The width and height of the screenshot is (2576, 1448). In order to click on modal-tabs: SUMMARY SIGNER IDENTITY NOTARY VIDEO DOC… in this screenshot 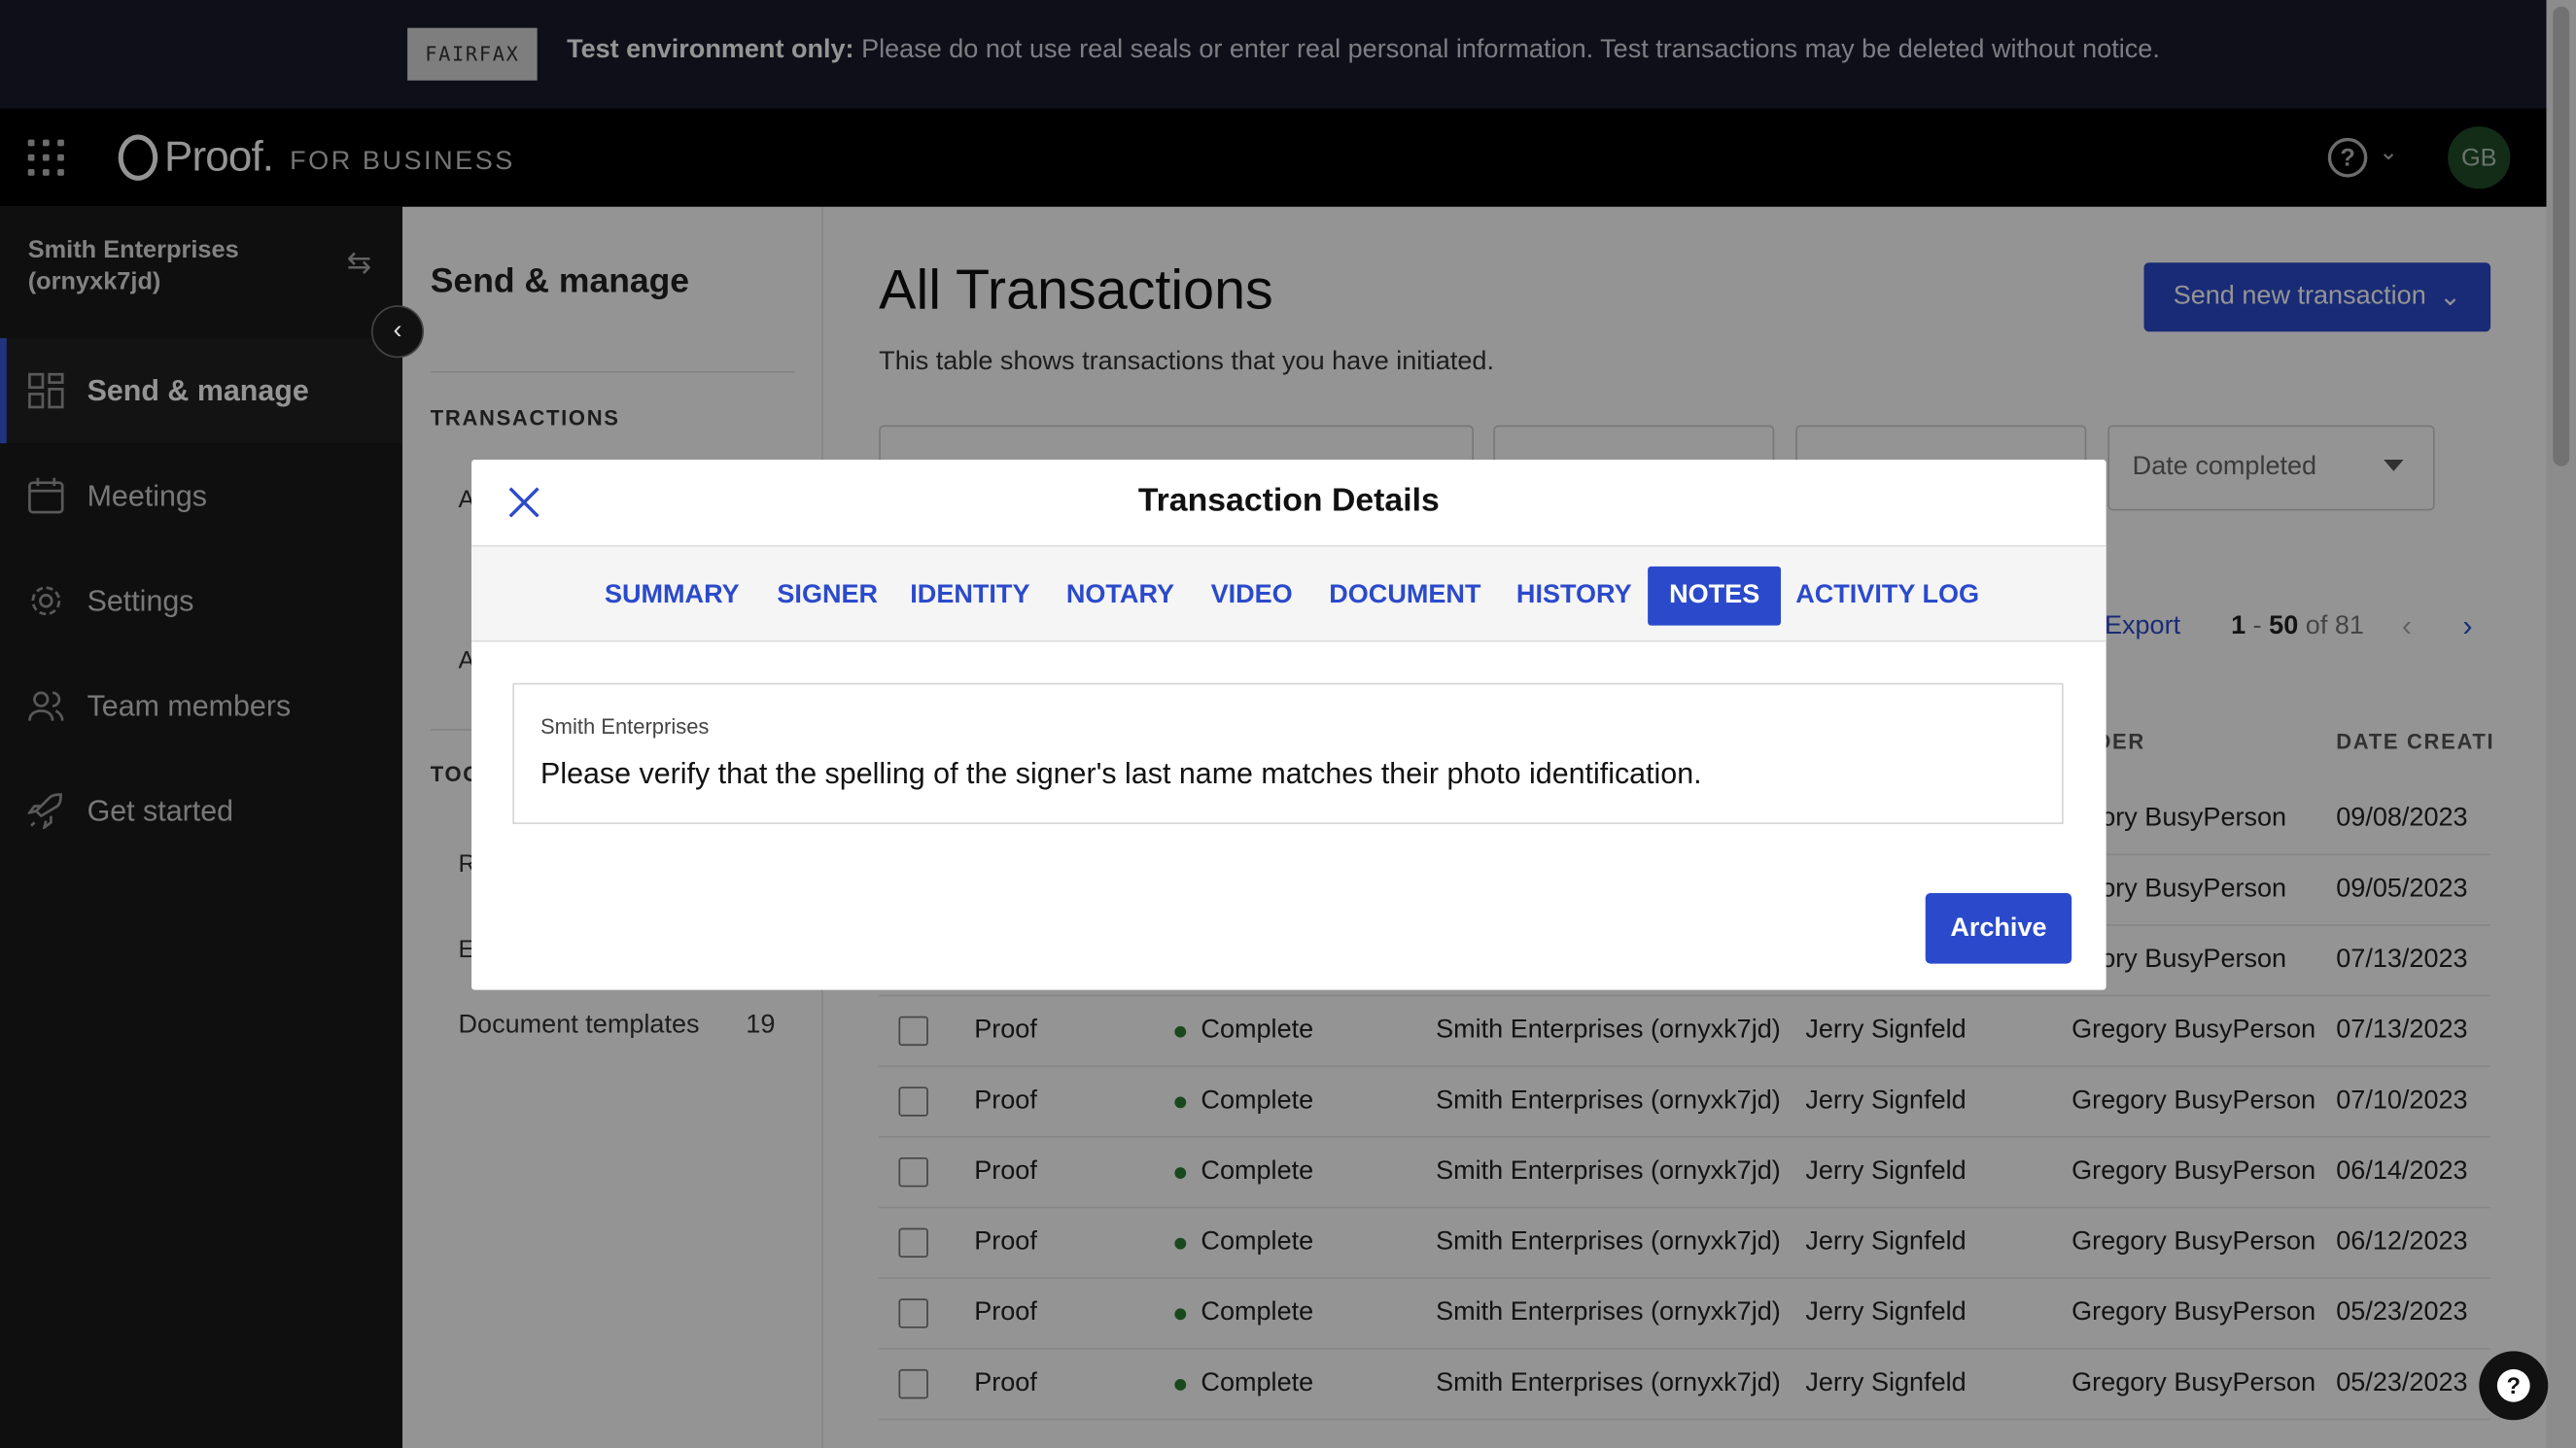, I will do `click(1288, 594)`.